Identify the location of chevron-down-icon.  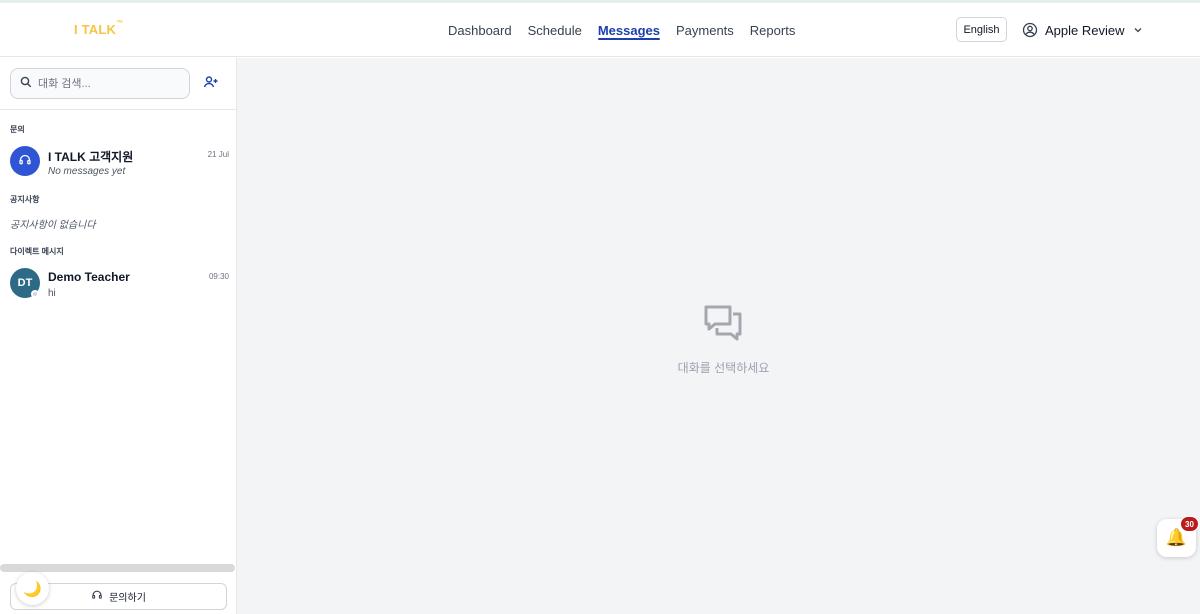
(1138, 30).